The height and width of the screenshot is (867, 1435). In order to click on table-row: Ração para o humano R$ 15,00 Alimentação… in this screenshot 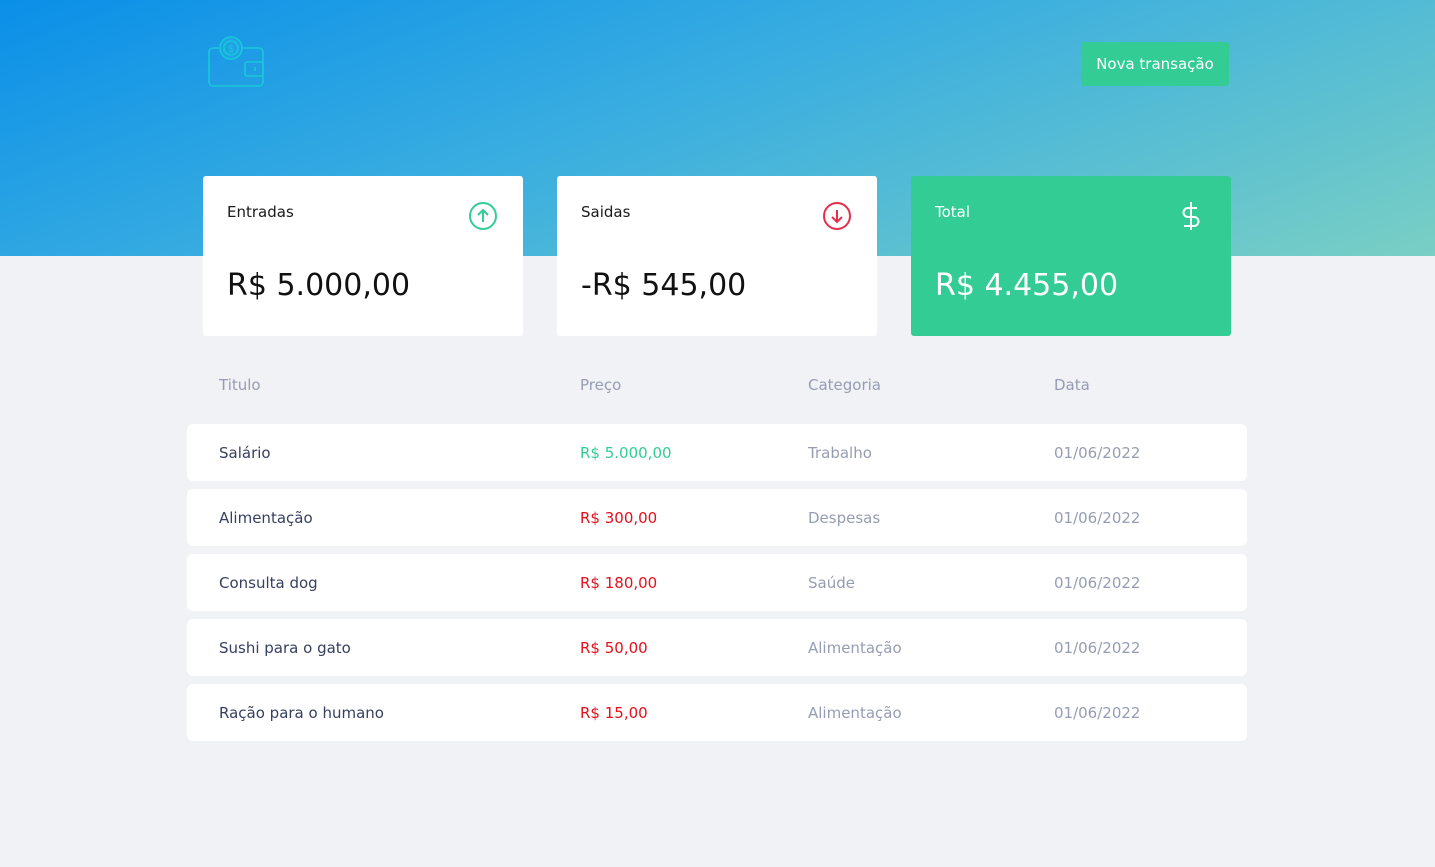, I will do `click(717, 712)`.